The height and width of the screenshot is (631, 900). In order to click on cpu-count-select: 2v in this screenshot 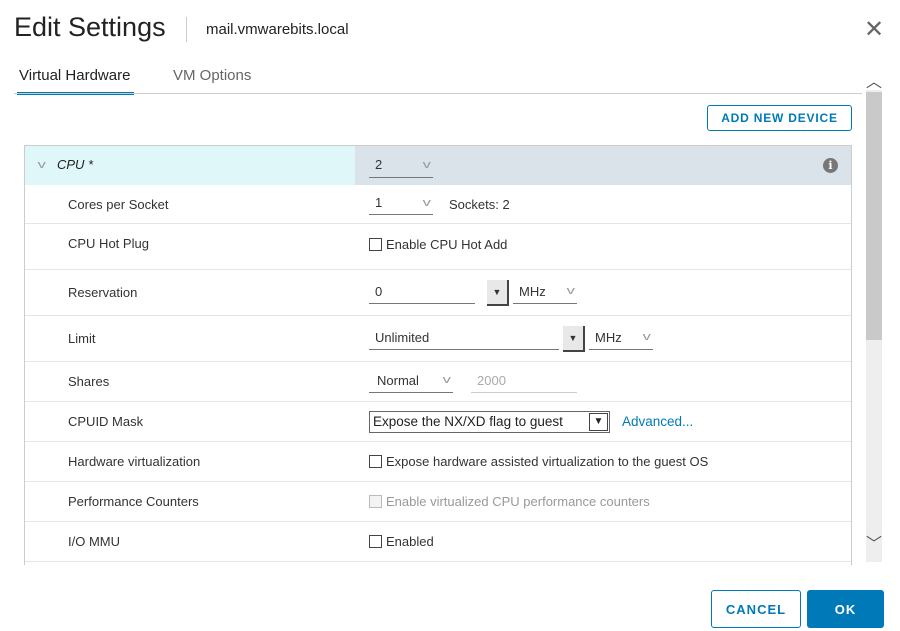, I will do `click(401, 166)`.